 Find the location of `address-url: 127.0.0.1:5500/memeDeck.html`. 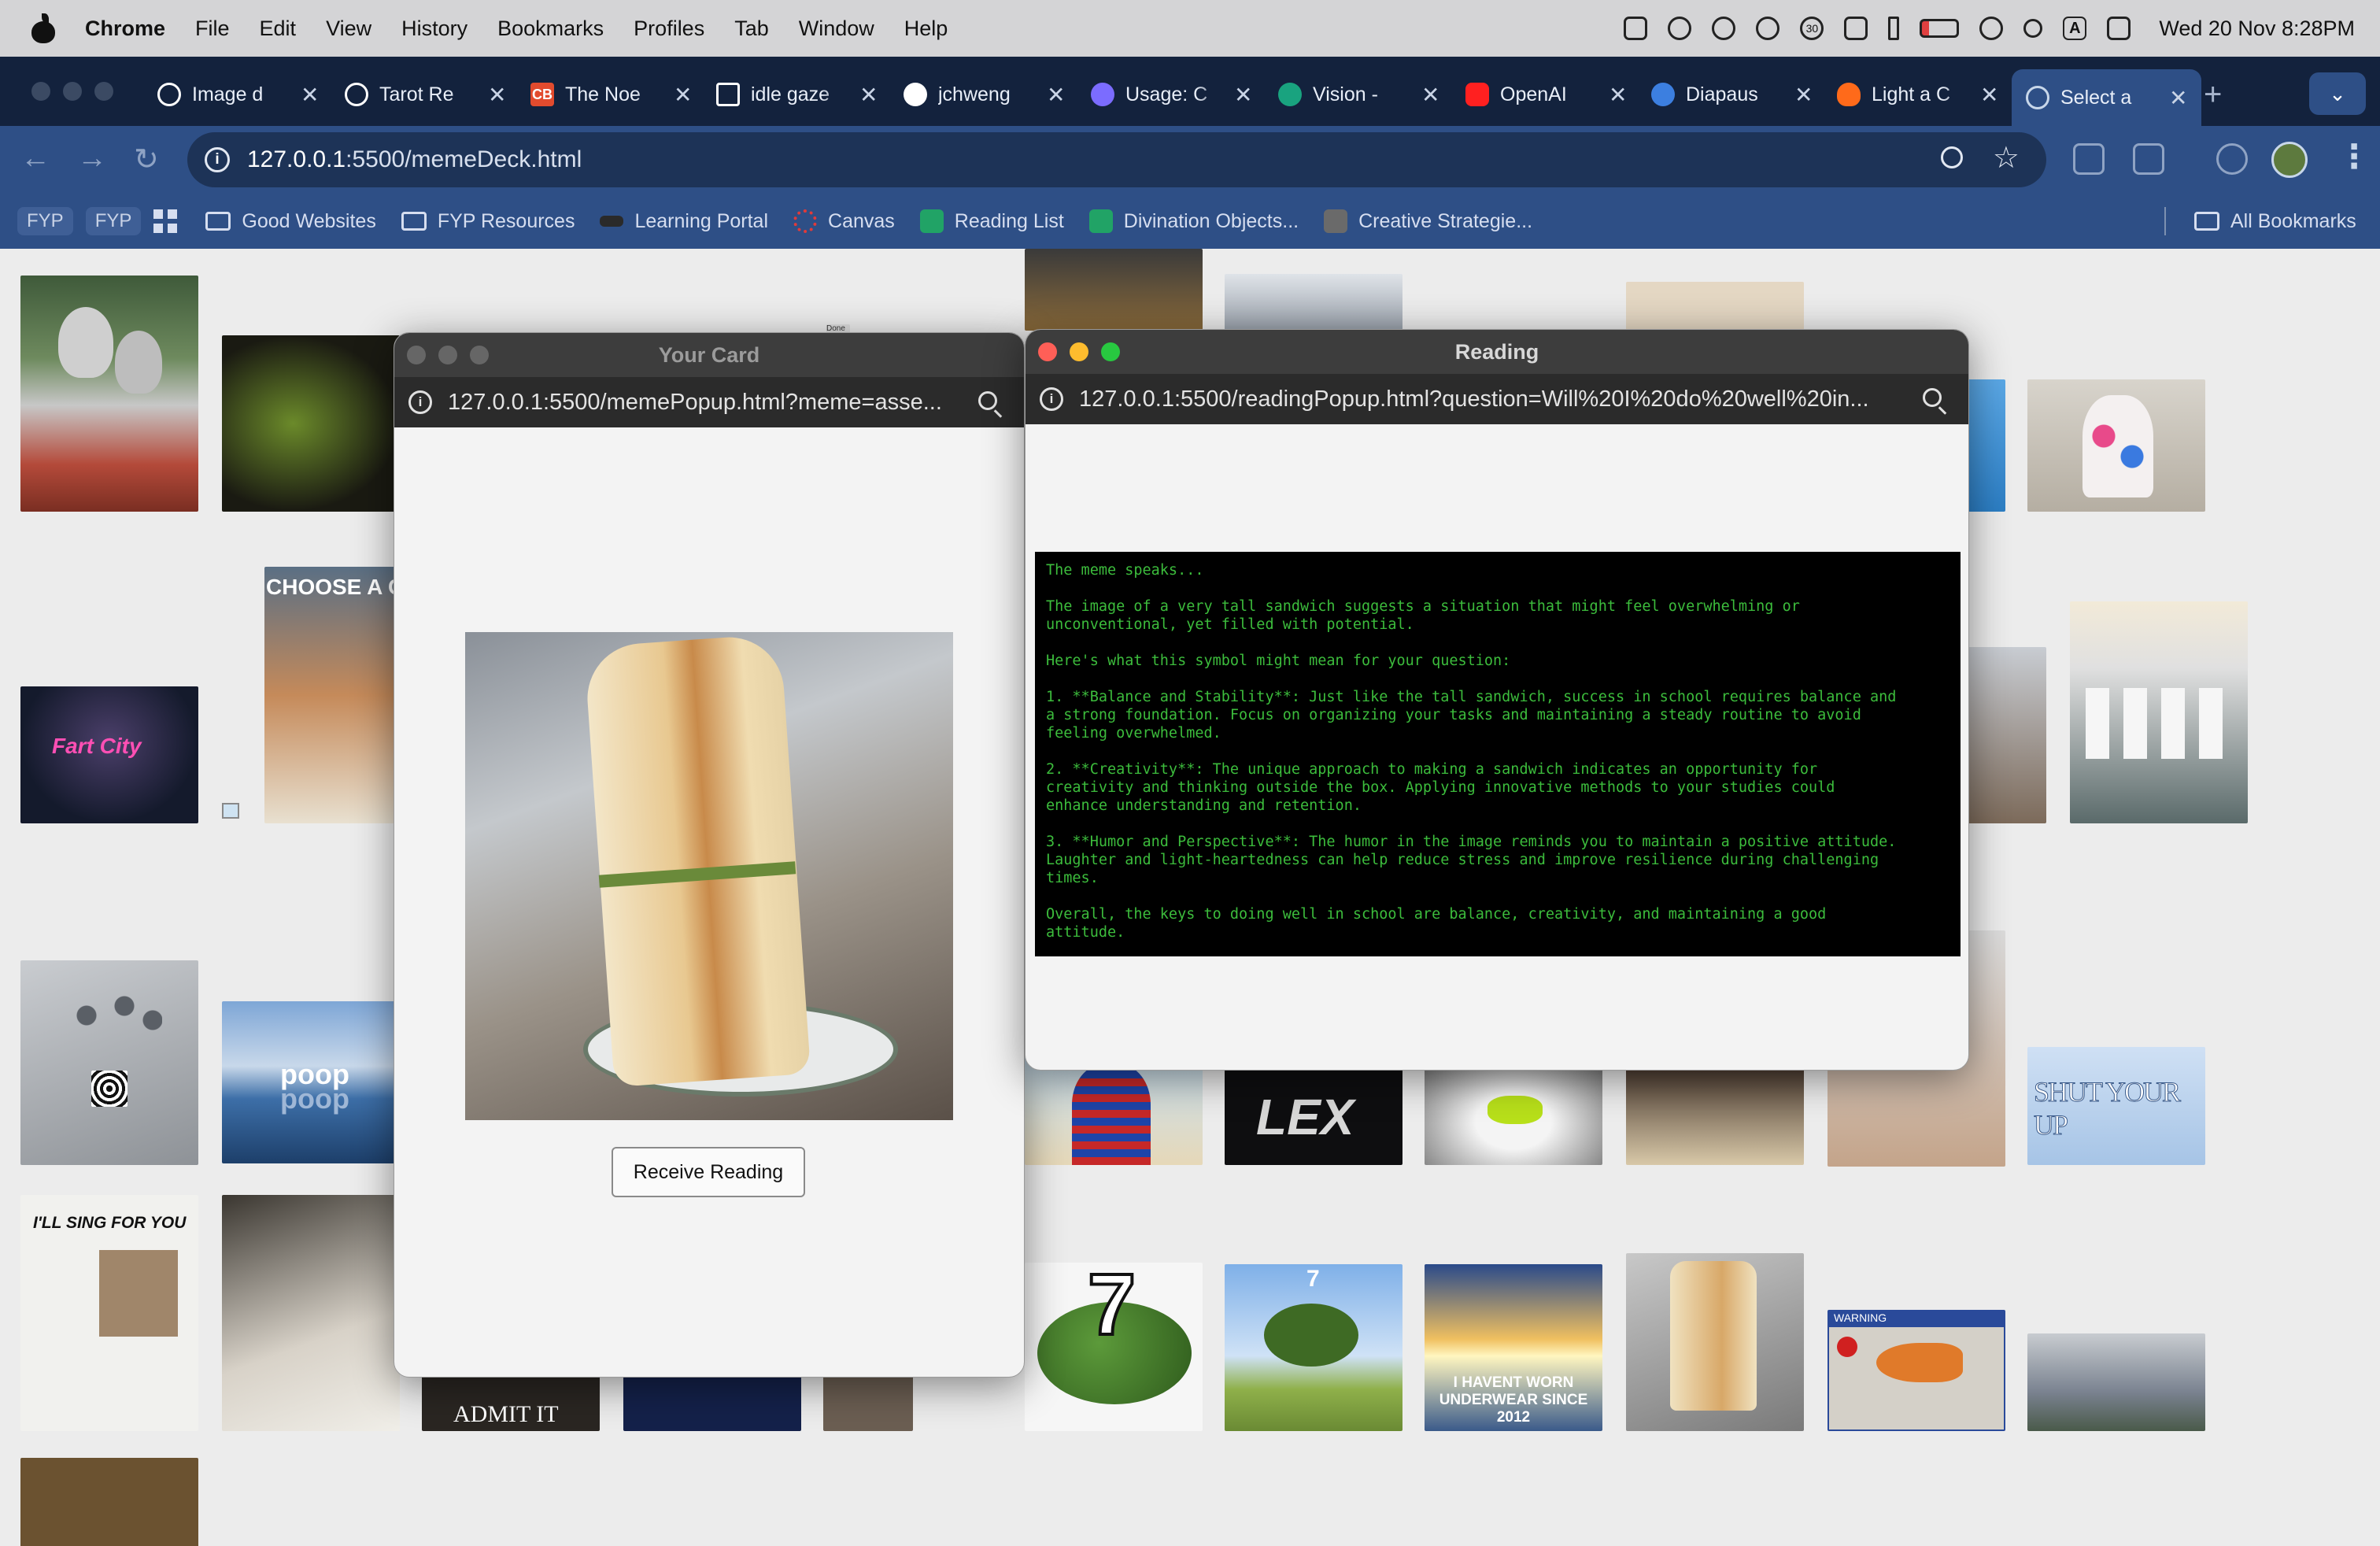

address-url: 127.0.0.1:5500/memeDeck.html is located at coordinates (414, 159).